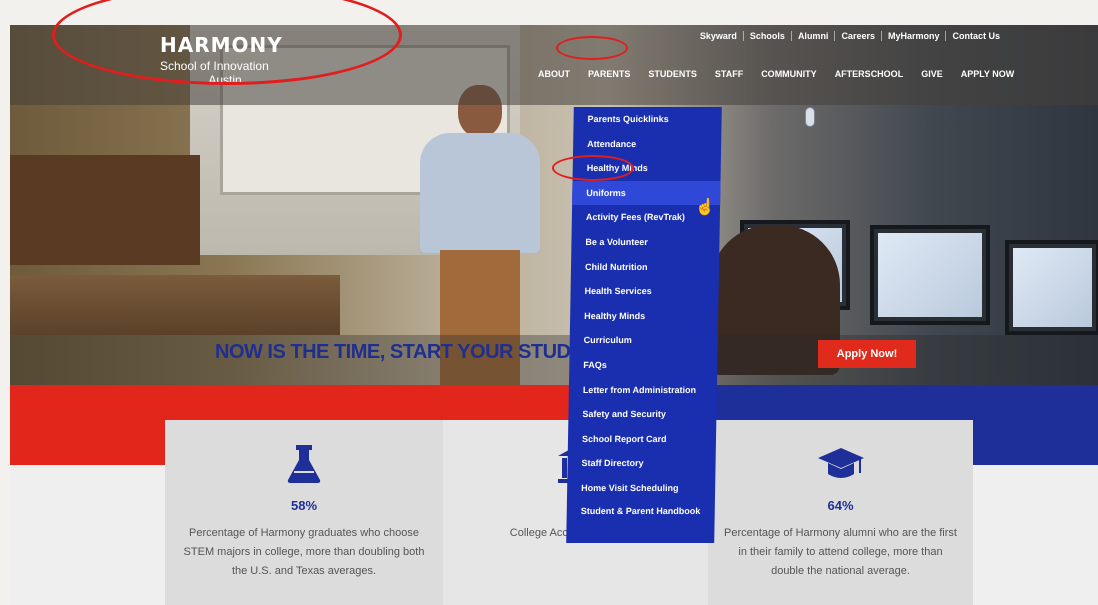 The height and width of the screenshot is (605, 1098). Describe the element at coordinates (766, 36) in the screenshot. I see `top-link-schools: Schools` at that location.